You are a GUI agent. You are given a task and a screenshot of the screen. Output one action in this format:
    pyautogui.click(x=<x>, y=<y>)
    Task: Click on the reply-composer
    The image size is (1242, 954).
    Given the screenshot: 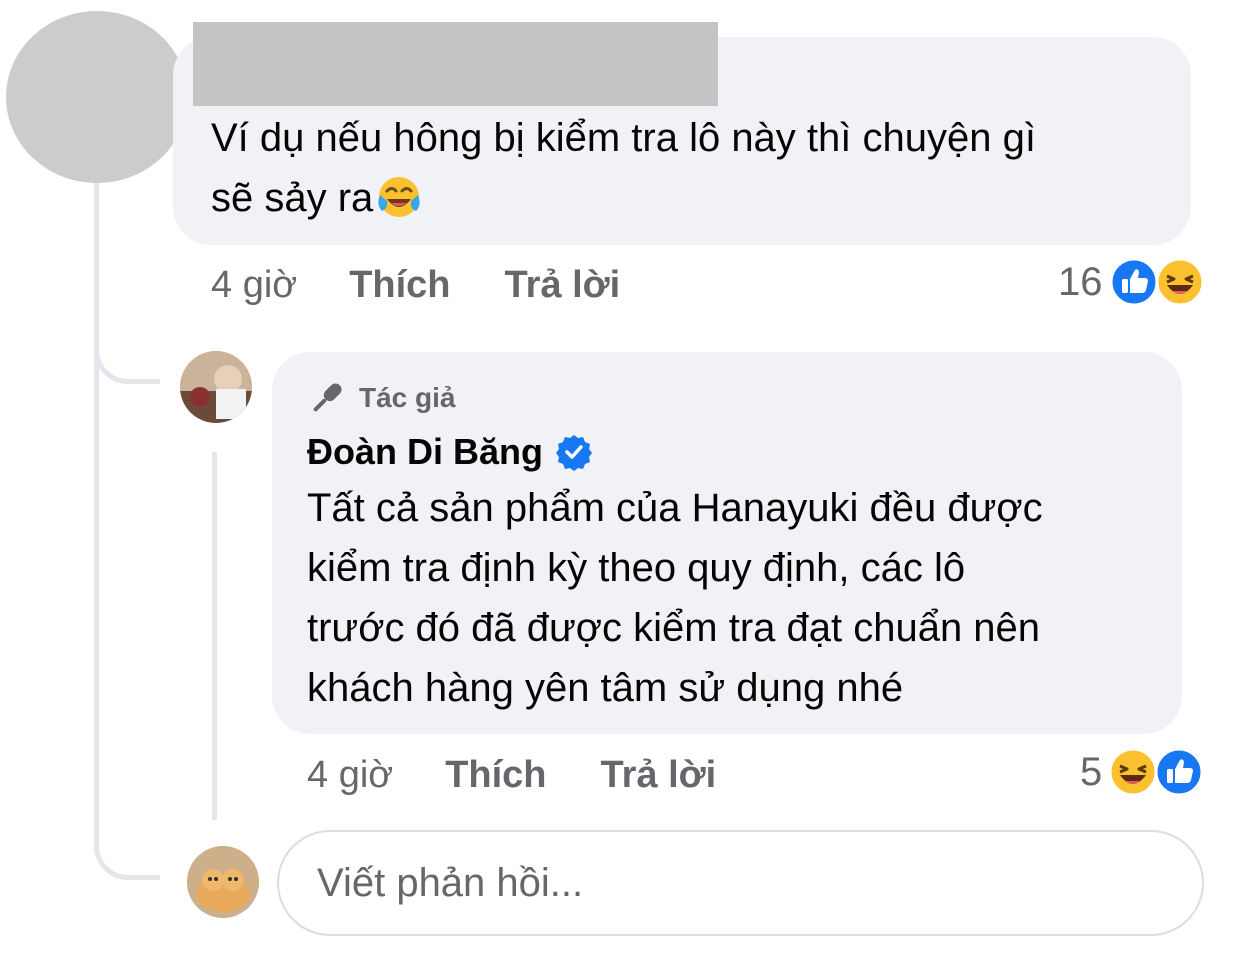 What is the action you would take?
    pyautogui.click(x=740, y=883)
    